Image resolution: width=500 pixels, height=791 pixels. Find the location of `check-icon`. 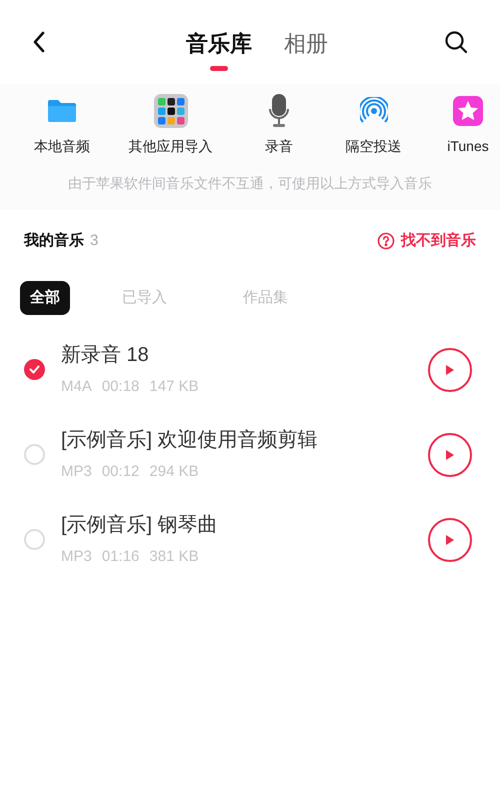

check-icon is located at coordinates (34, 369).